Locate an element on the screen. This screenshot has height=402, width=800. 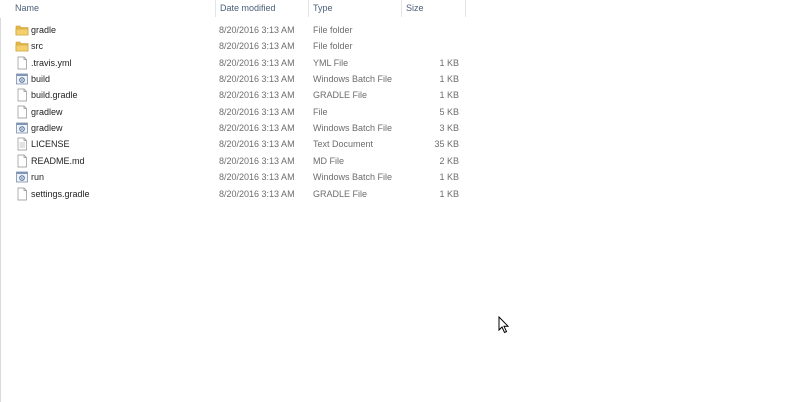
file-row: src 8/20/2016 3:13 AM File folder is located at coordinates (233, 46).